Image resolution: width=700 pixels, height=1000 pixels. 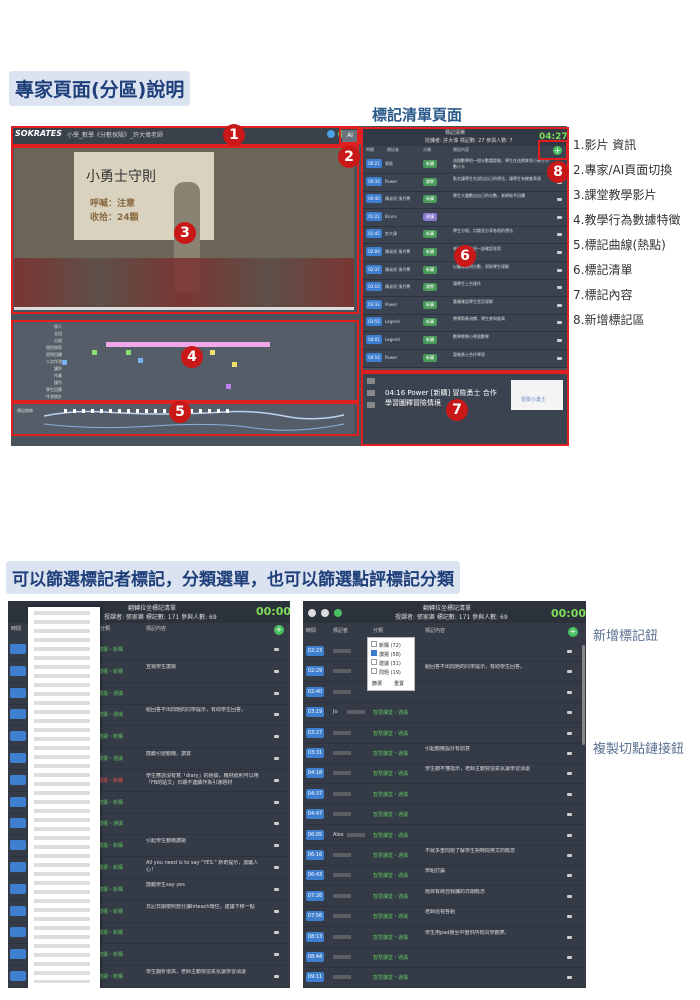 What do you see at coordinates (377, 683) in the screenshot?
I see `filter-apply-button: 篩選` at bounding box center [377, 683].